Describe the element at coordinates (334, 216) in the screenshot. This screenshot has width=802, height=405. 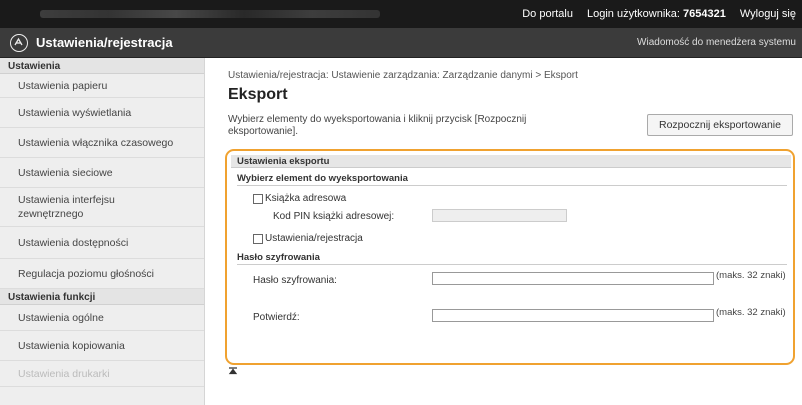
I see `pin-label: Kod PIN książki adresowej:` at that location.